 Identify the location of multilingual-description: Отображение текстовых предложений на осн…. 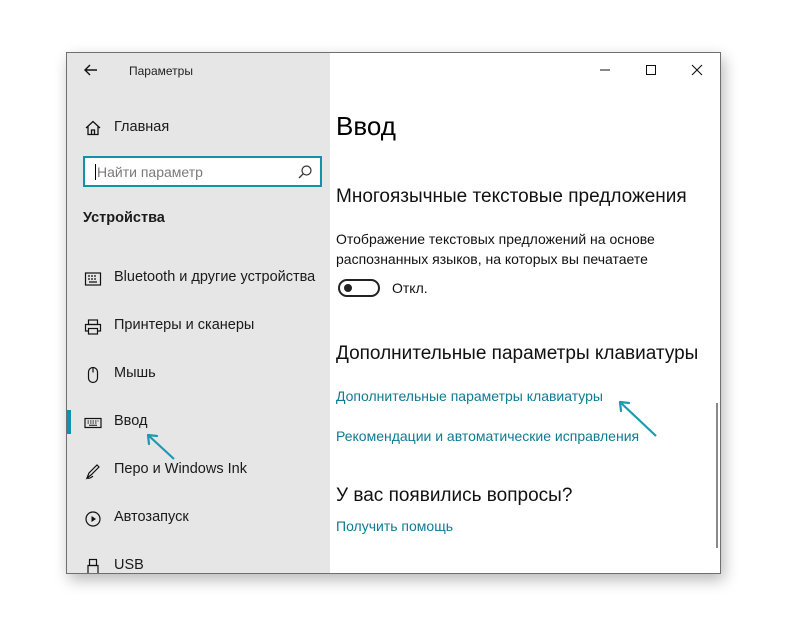
(495, 249).